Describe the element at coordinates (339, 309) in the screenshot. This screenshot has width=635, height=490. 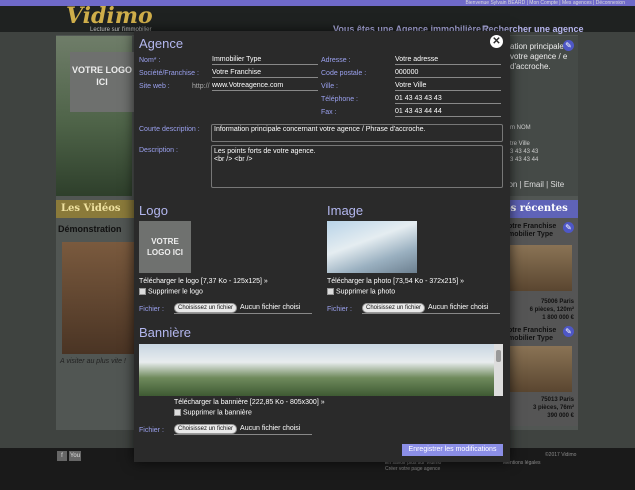
I see `image-file-label: Fichier :` at that location.